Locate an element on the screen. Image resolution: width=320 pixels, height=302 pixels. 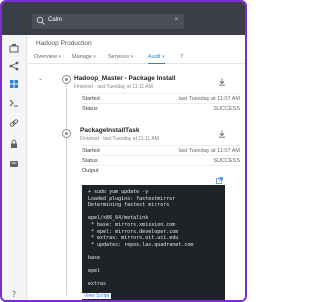
tab-help: ? is located at coordinates (181, 57).